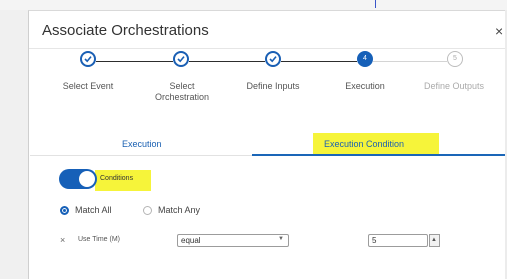  I want to click on spinner-arrow-icon: ▲, so click(434, 240).